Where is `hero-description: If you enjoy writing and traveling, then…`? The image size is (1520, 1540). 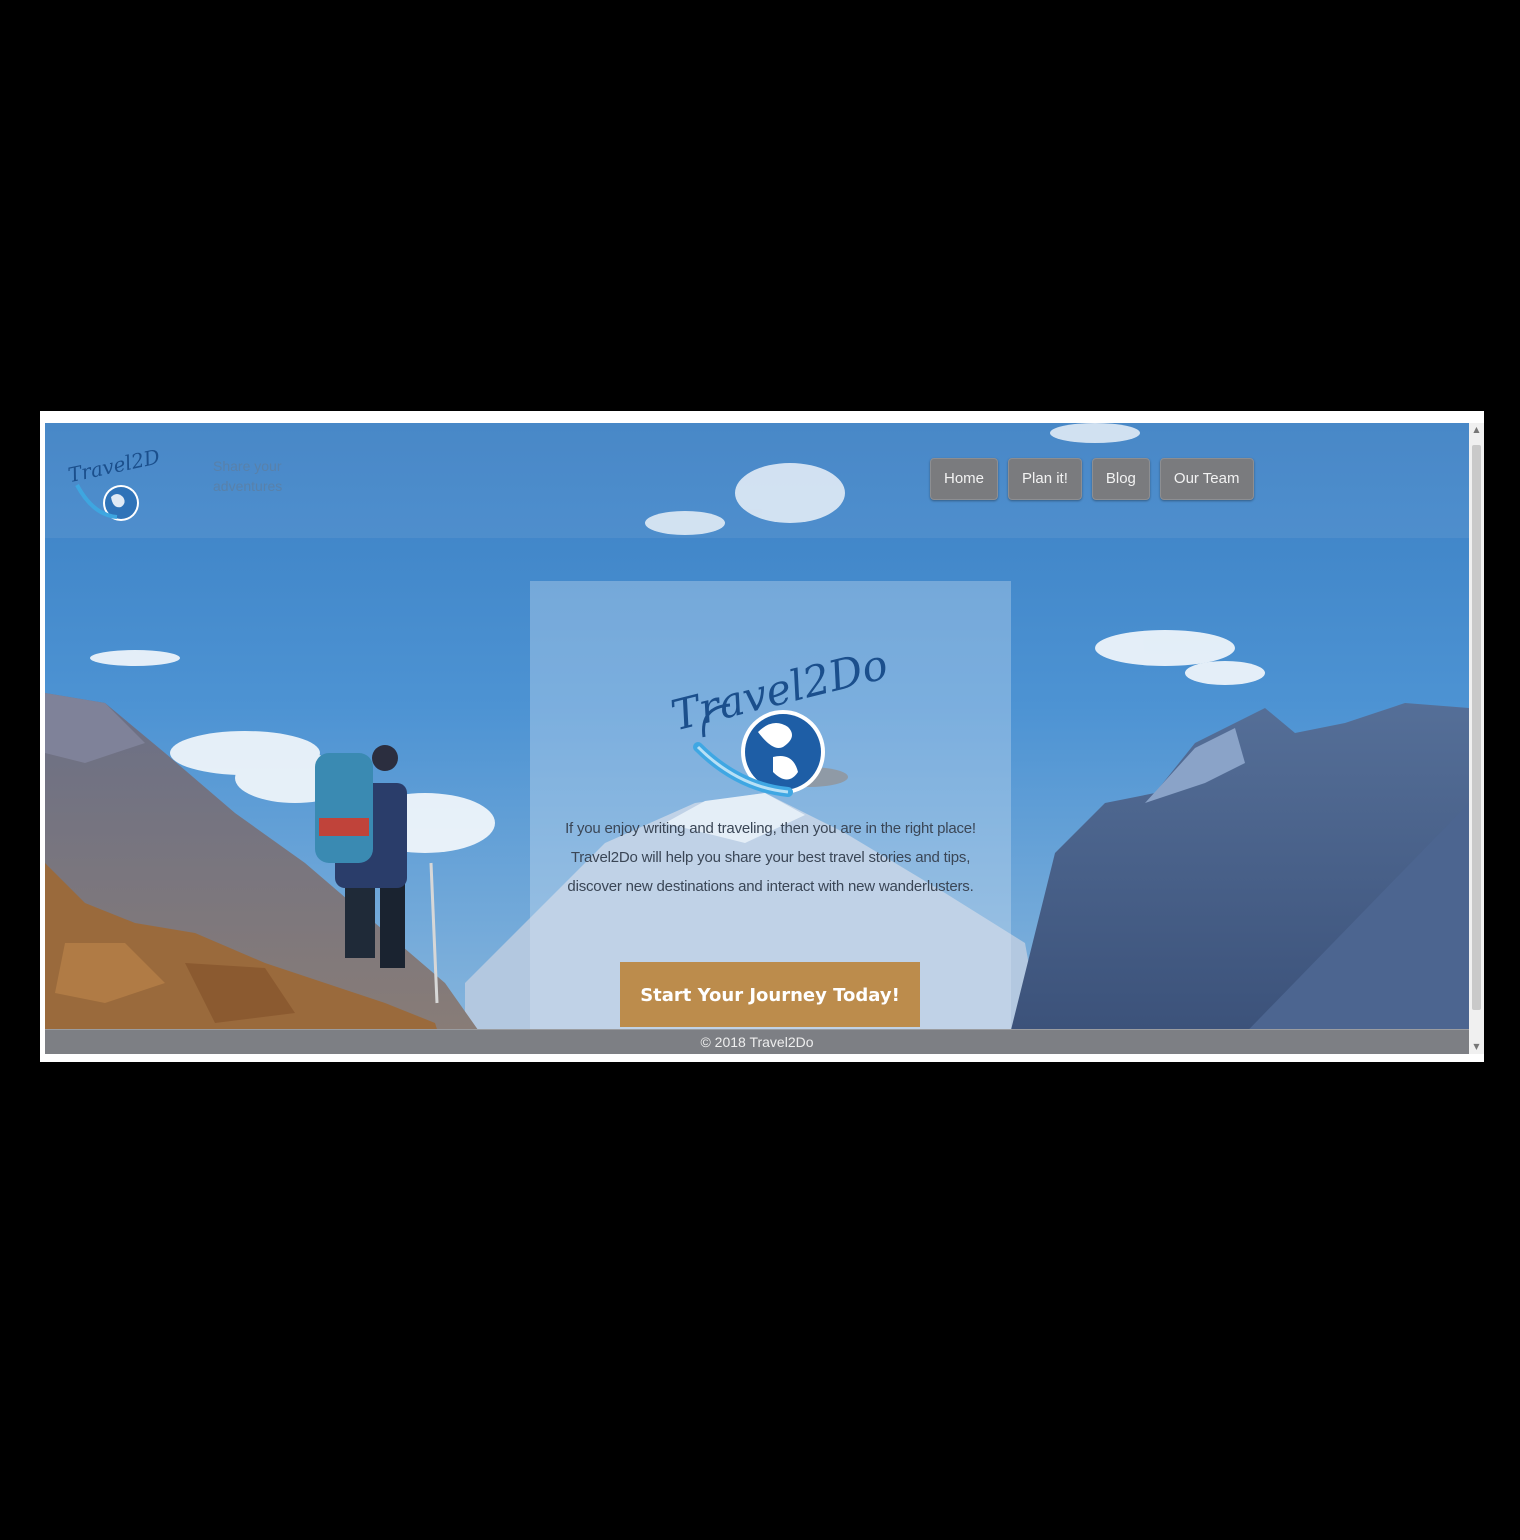 hero-description: If you enjoy writing and traveling, then… is located at coordinates (770, 857).